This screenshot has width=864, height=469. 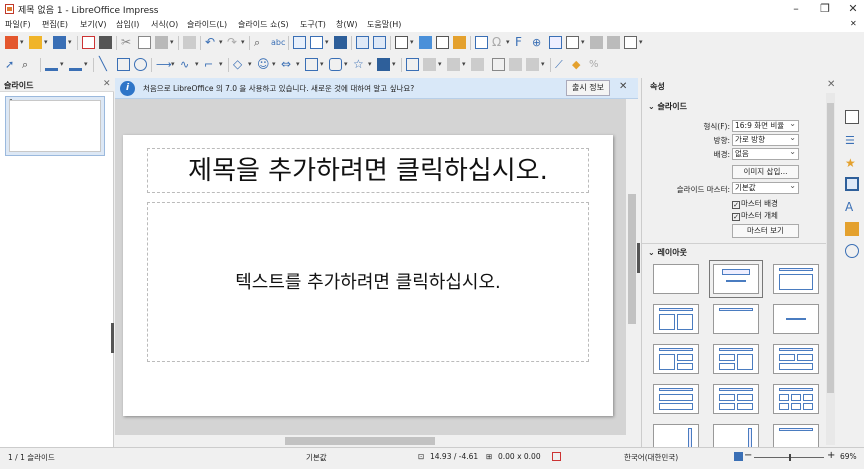 What do you see at coordinates (384, 24) in the screenshot?
I see `menu-help: 도움말(H)` at bounding box center [384, 24].